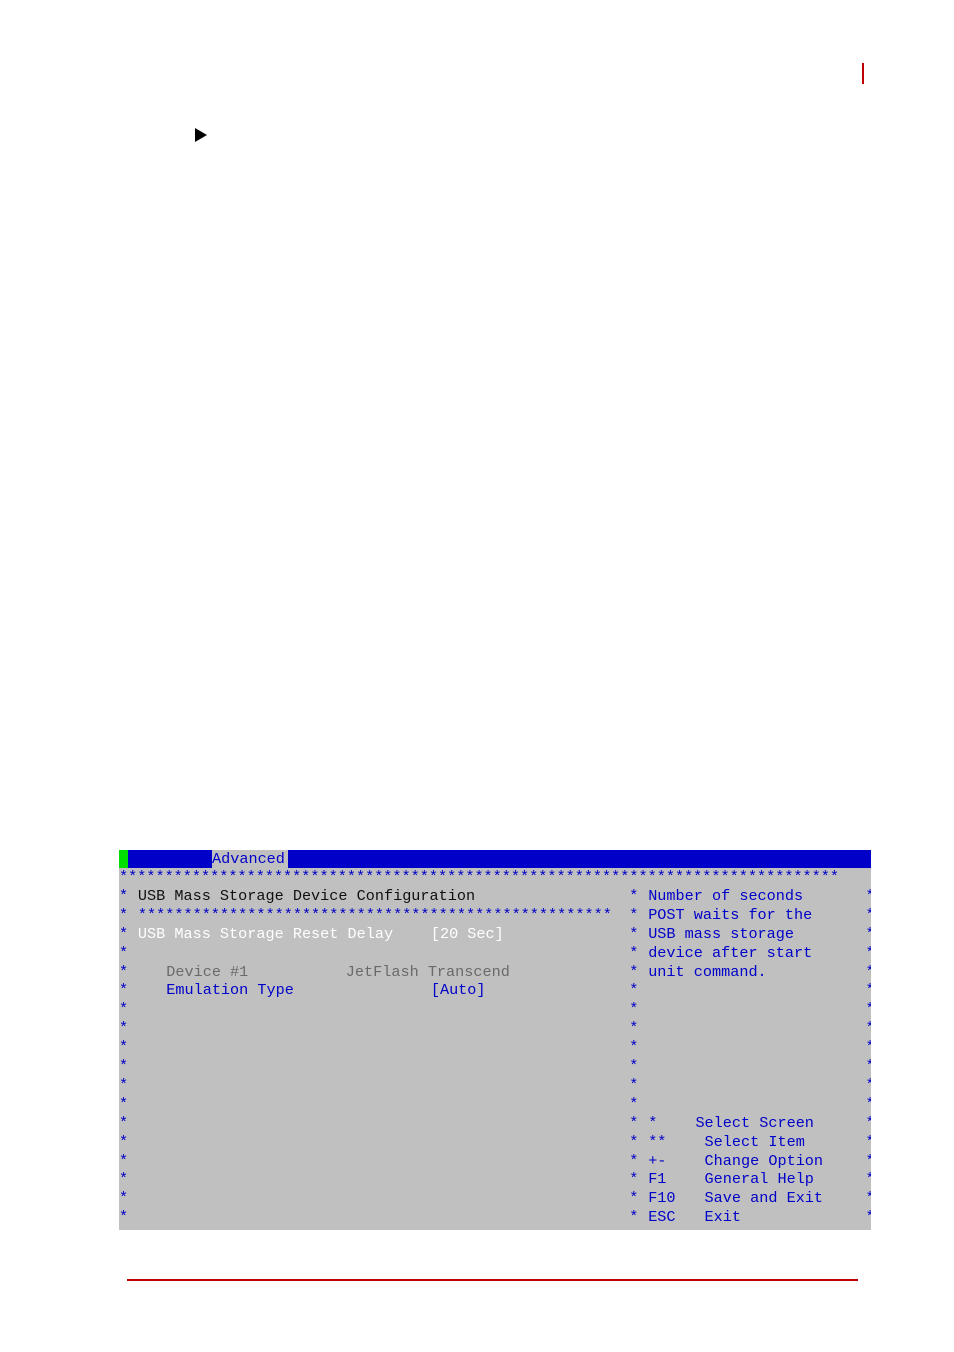 The width and height of the screenshot is (954, 1352). I want to click on reset-delay-label: USB Mass Storage Reset Delay, so click(265, 934).